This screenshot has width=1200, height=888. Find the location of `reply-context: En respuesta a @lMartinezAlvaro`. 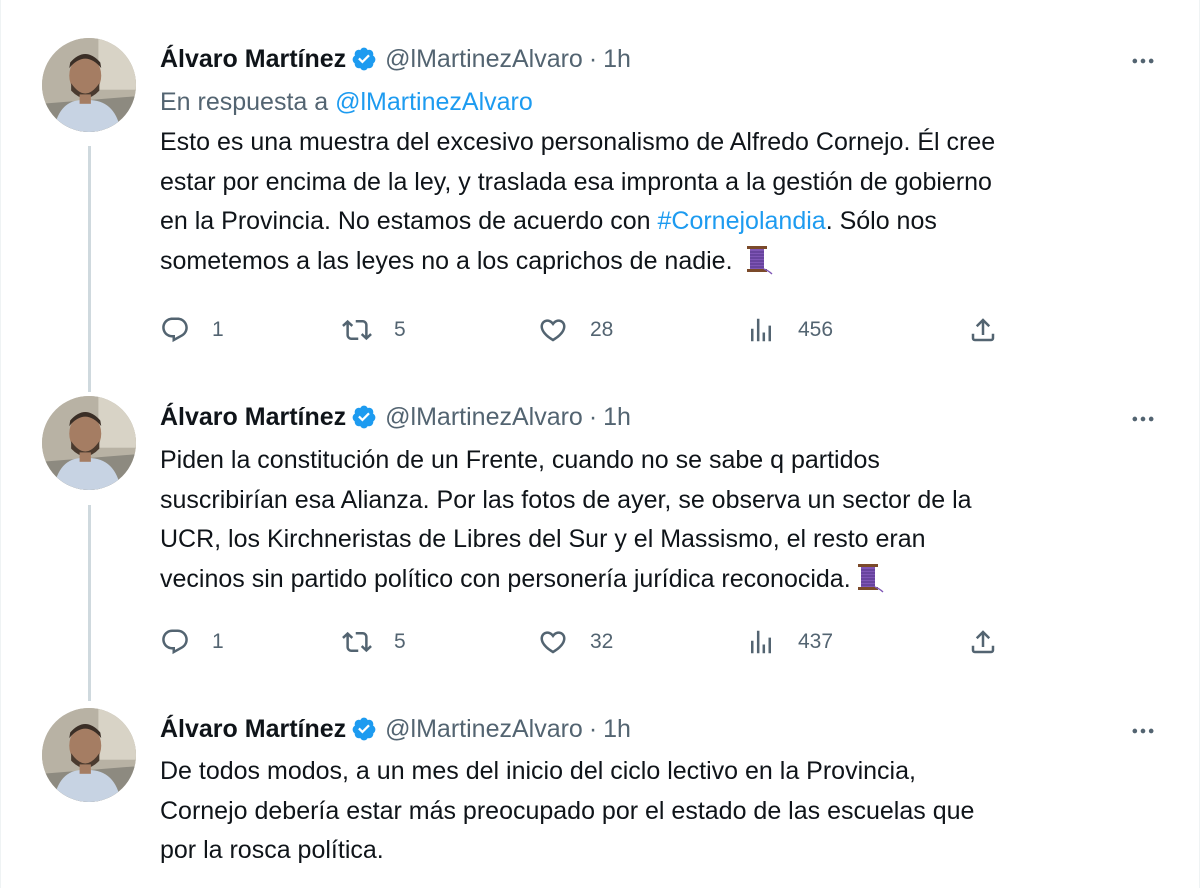

reply-context: En respuesta a @lMartinezAlvaro is located at coordinates (346, 102).